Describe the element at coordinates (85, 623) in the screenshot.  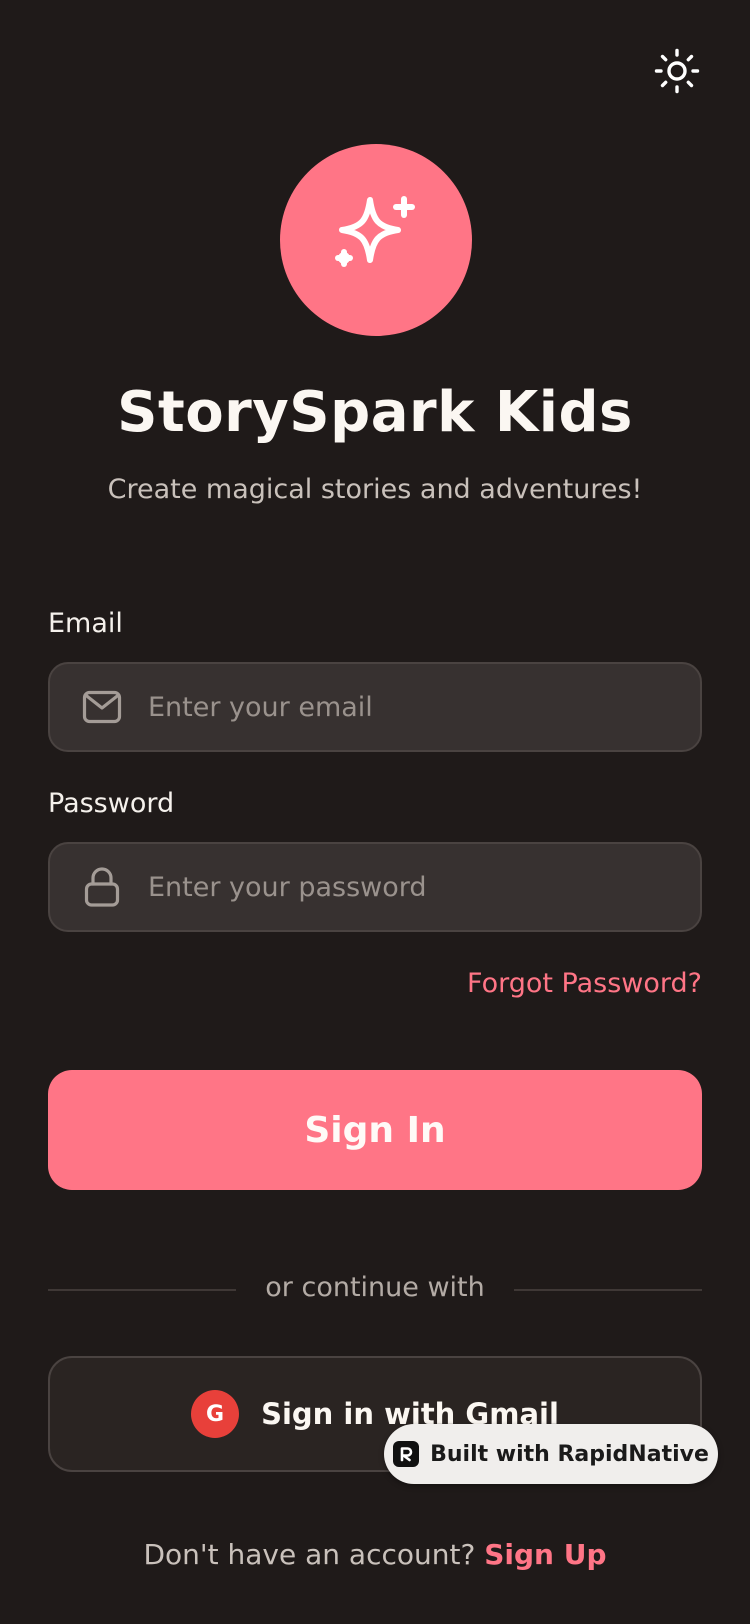
I see `email-label: Email` at that location.